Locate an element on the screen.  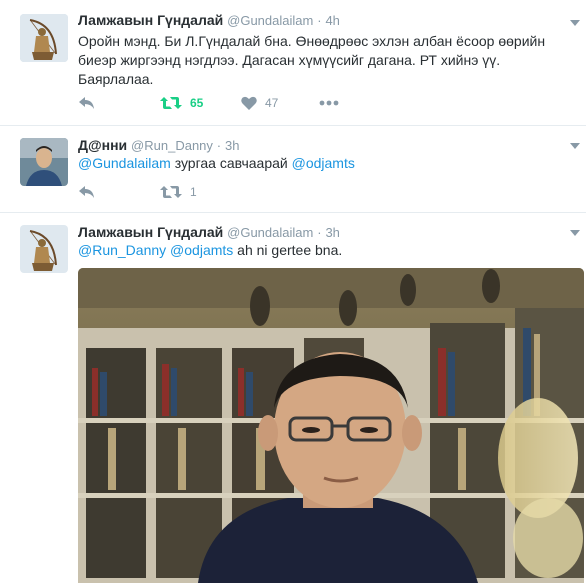
tweet-header: Ламжавын Гүндалай @Gundalailam · 3h is located at coordinates (209, 232).